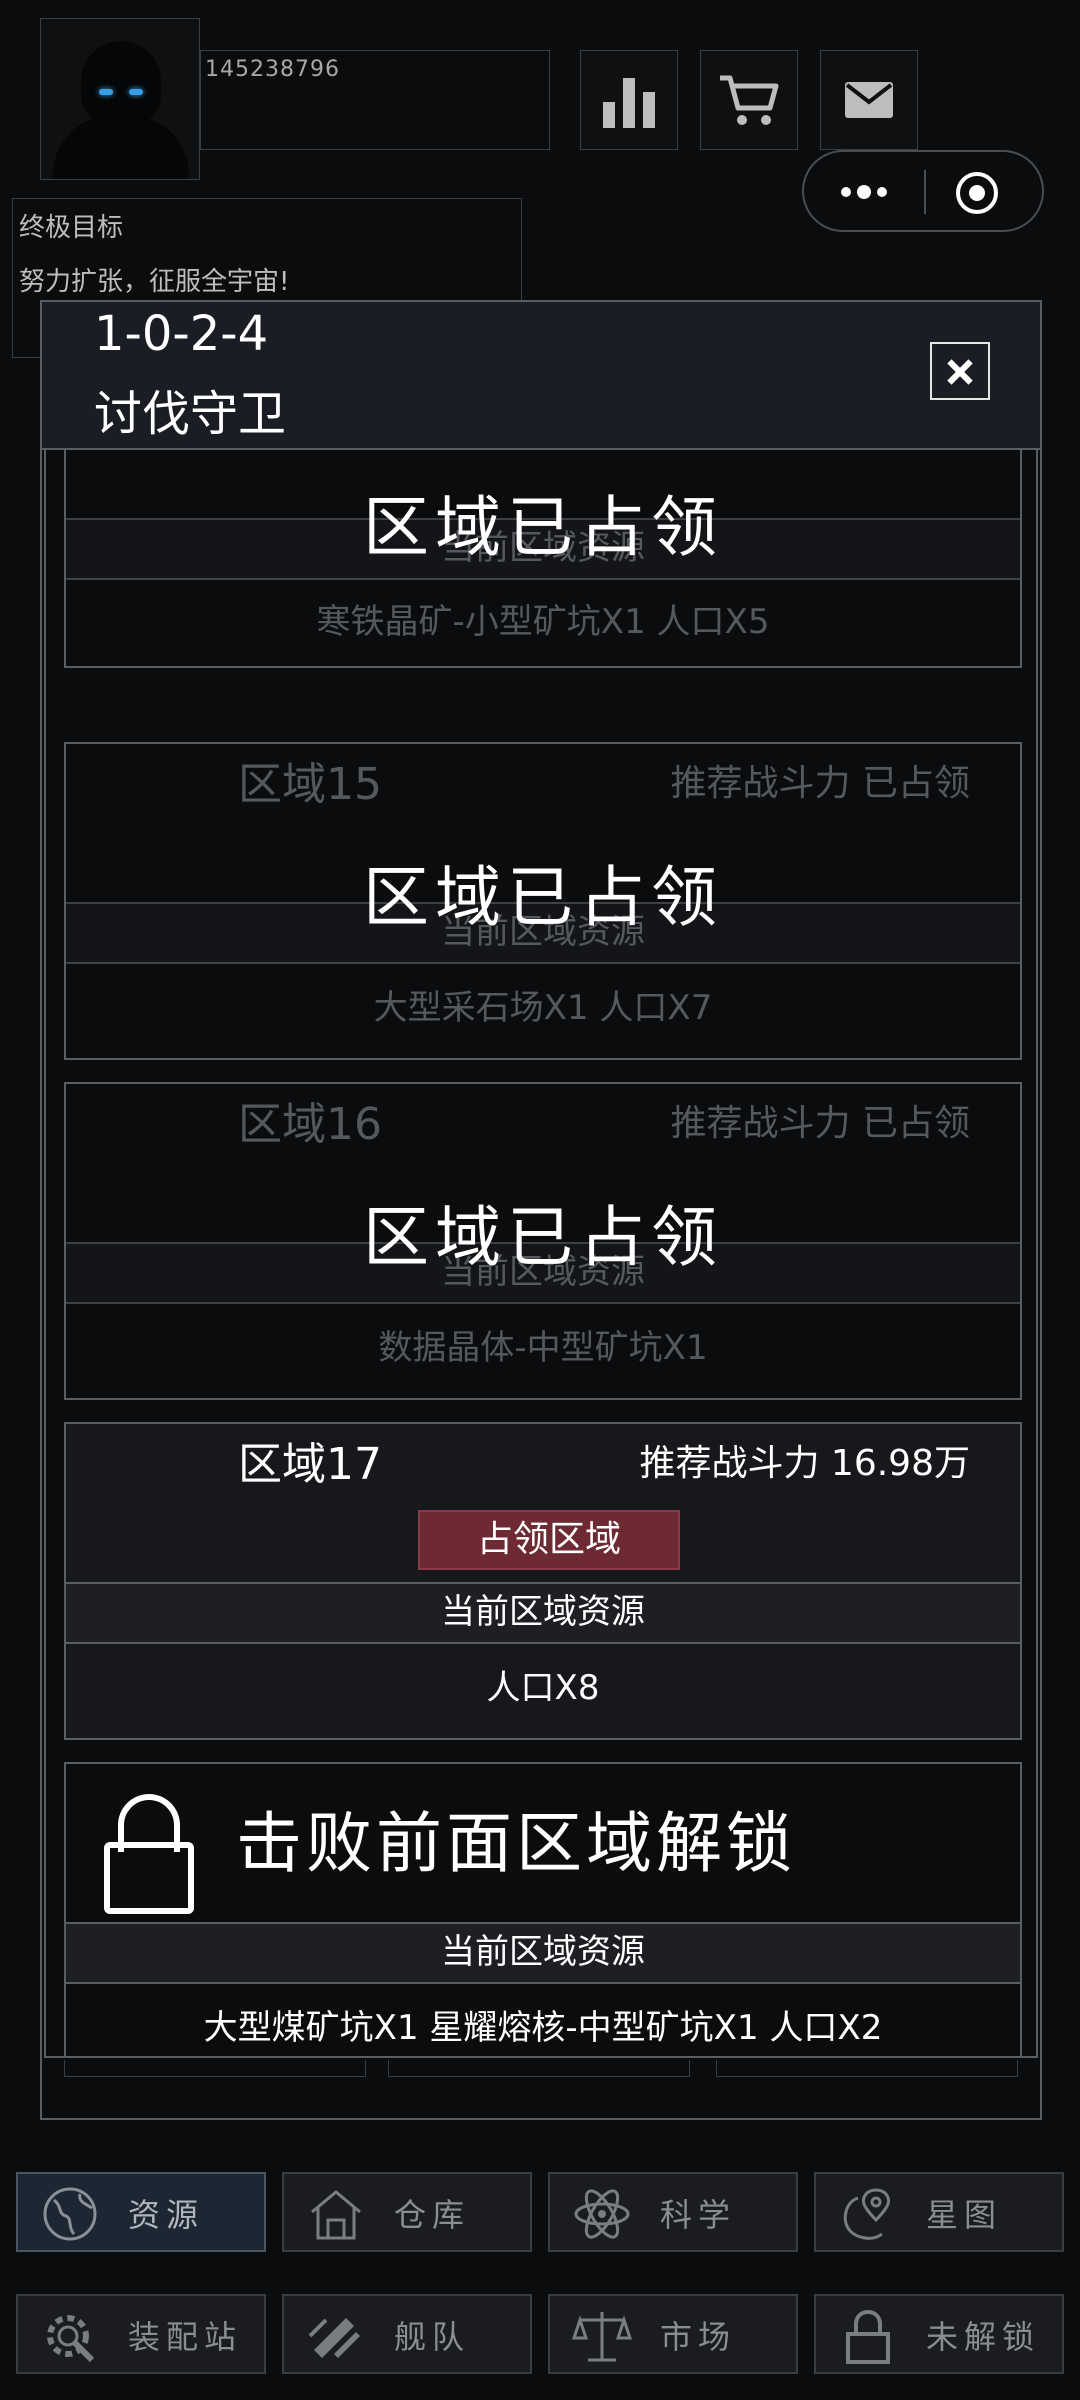 The width and height of the screenshot is (1080, 2400). I want to click on user-id: 145238796, so click(272, 69).